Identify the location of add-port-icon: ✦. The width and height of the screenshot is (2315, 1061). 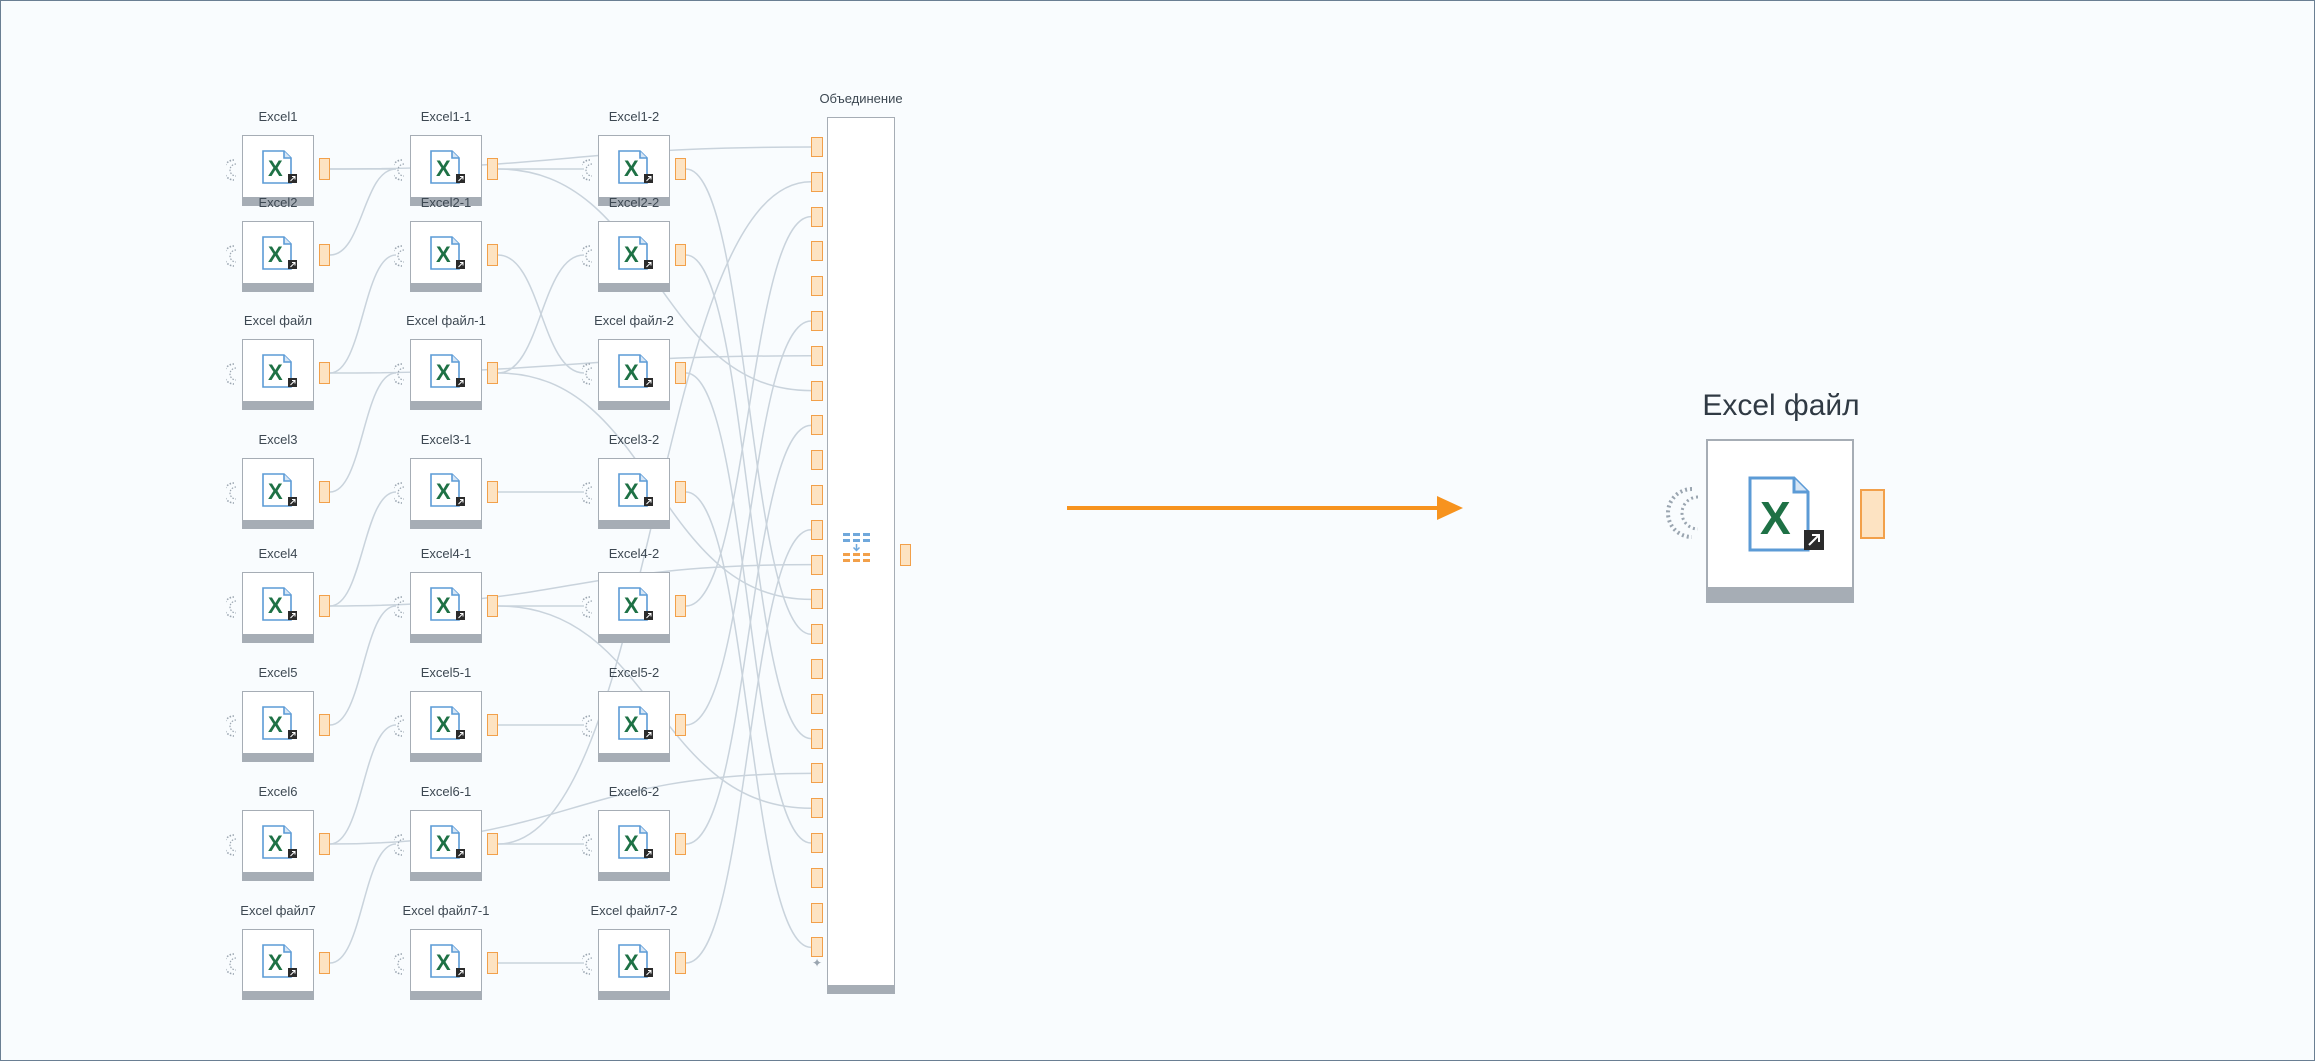
(817, 963).